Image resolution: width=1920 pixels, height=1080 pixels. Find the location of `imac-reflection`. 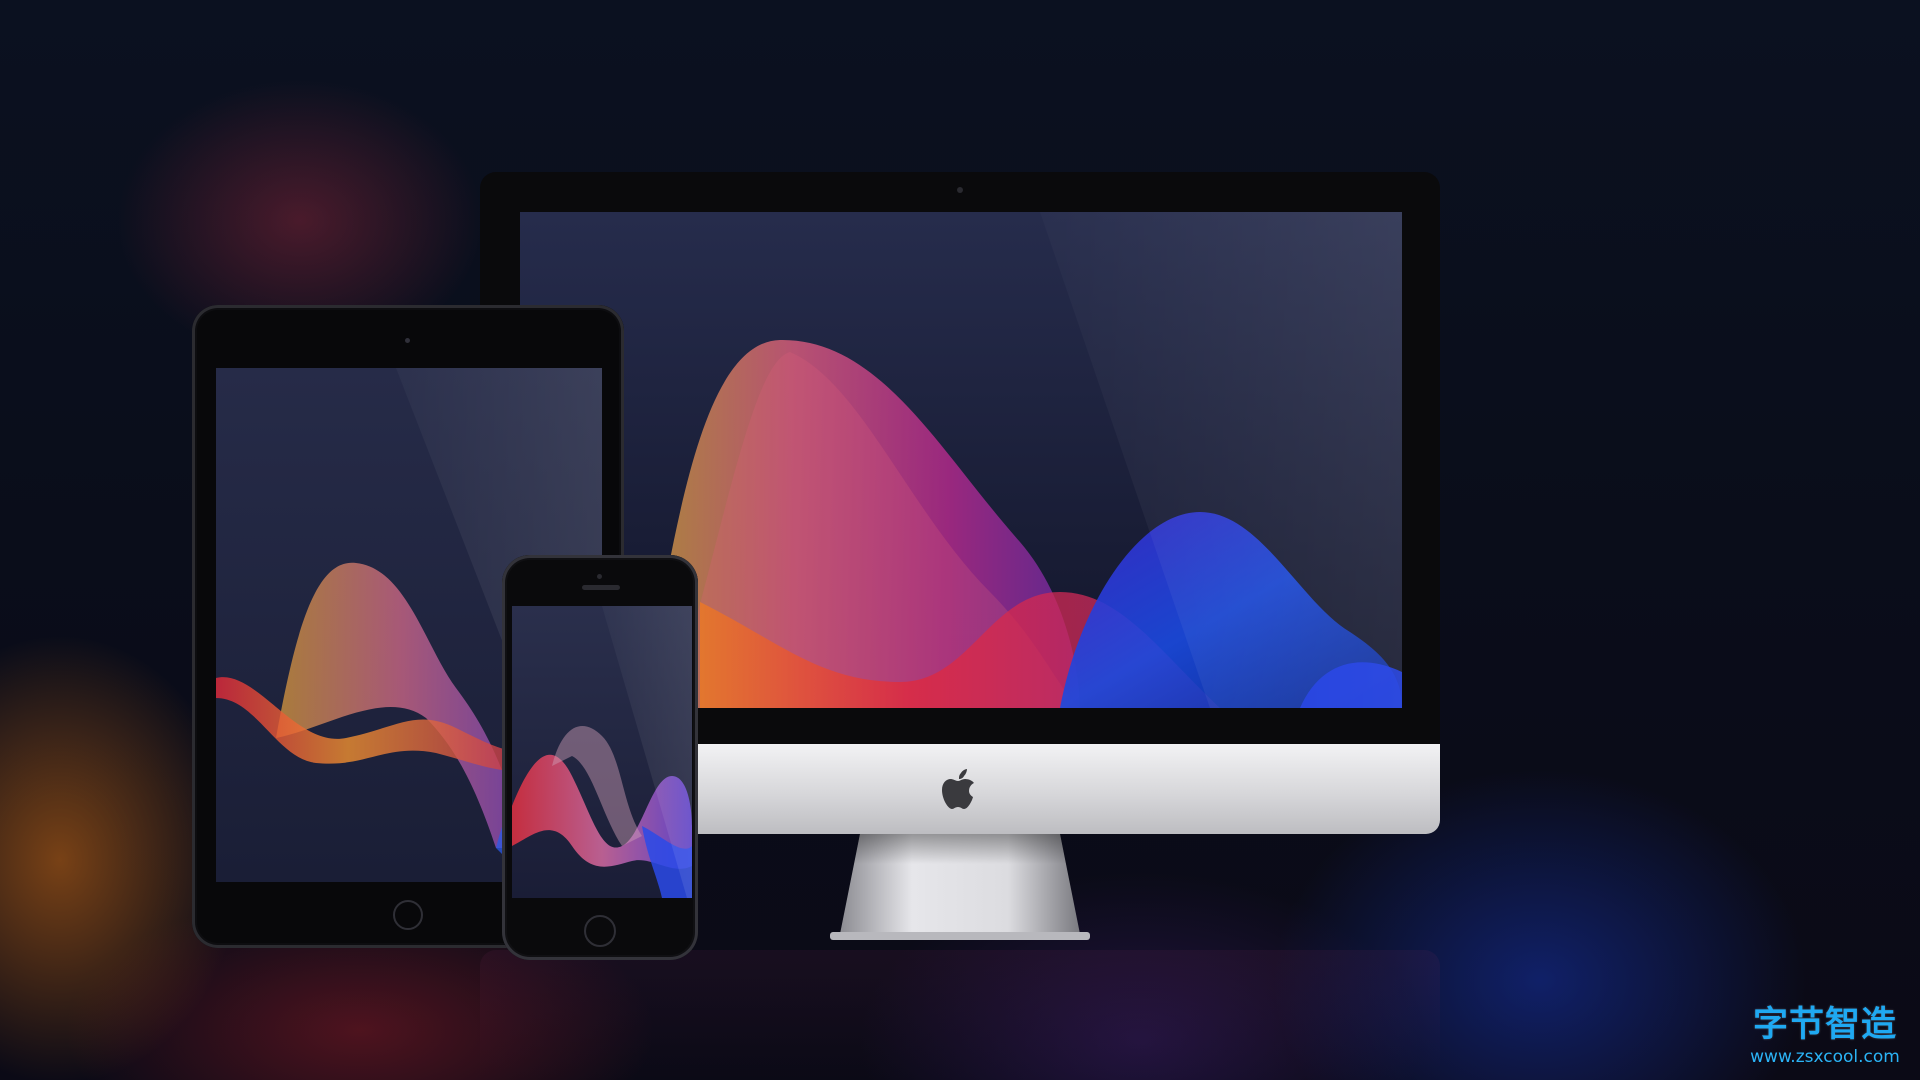

imac-reflection is located at coordinates (960, 1015).